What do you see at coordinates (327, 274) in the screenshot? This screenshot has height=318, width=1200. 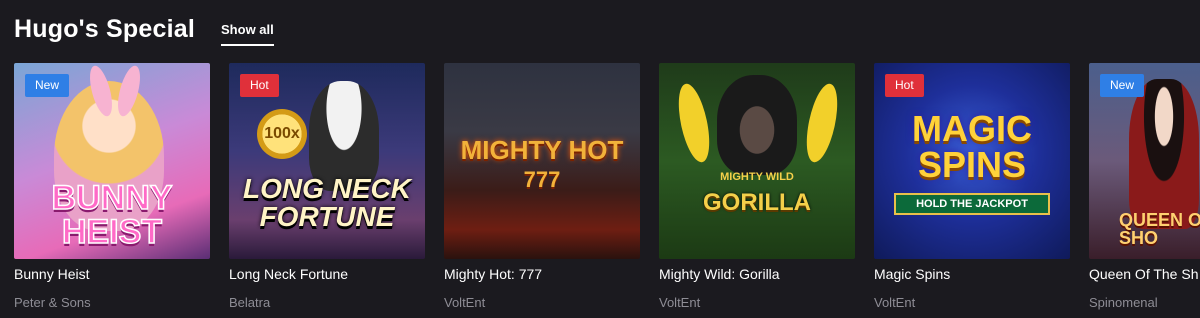 I see `game-name: Long Neck Fortune` at bounding box center [327, 274].